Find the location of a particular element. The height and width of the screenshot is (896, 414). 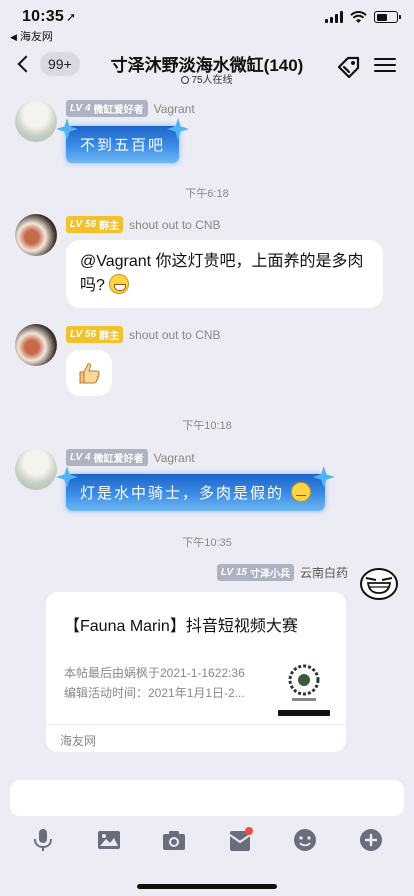

card-summary-line-1: 本帖最后由娲枫于2021-1-1622:36 is located at coordinates (154, 673).